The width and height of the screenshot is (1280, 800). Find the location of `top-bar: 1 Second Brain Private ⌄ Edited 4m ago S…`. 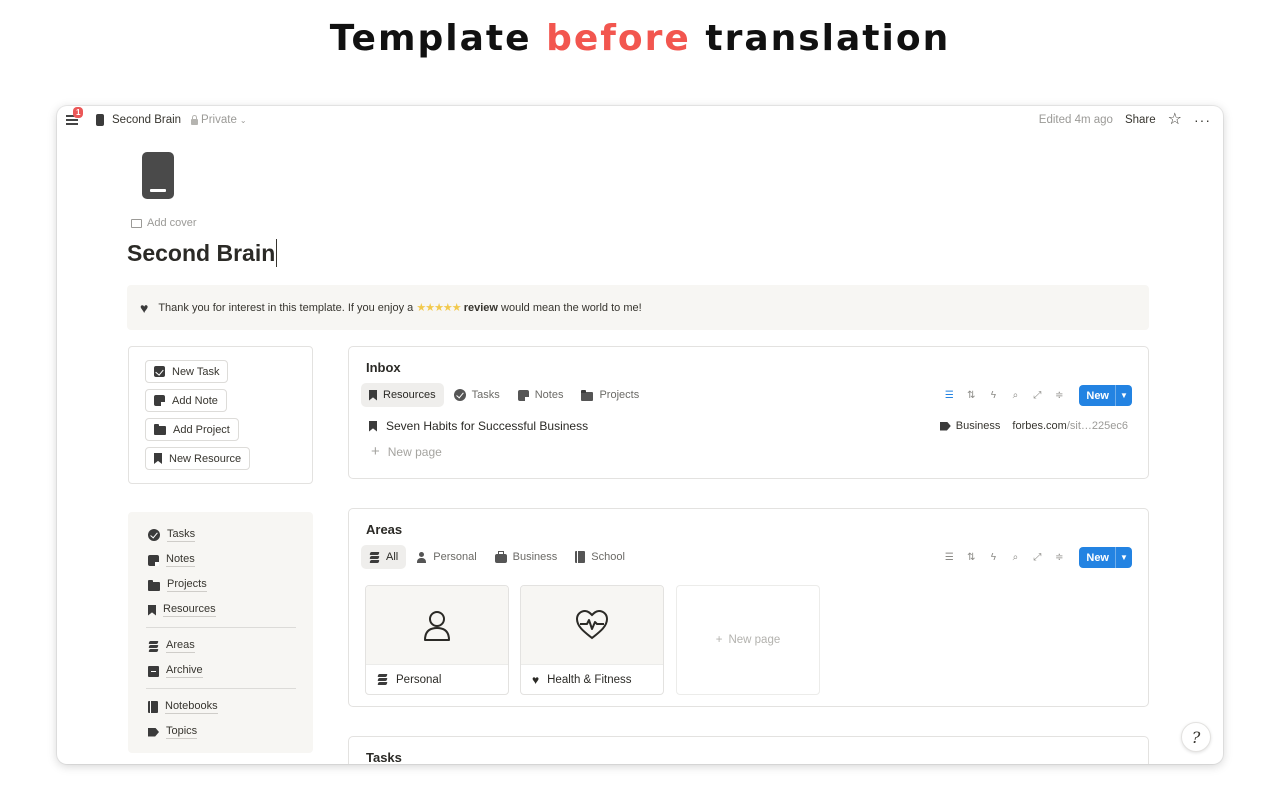

top-bar: 1 Second Brain Private ⌄ Edited 4m ago S… is located at coordinates (640, 120).